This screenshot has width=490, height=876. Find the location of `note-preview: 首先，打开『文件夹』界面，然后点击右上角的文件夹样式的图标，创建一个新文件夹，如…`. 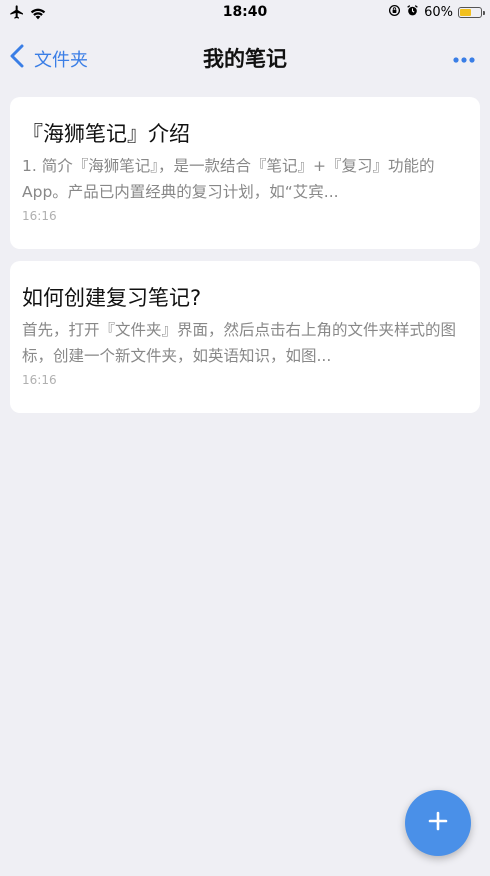

note-preview: 首先，打开『文件夹』界面，然后点击右上角的文件夹样式的图标，创建一个新文件夹，如… is located at coordinates (239, 343).